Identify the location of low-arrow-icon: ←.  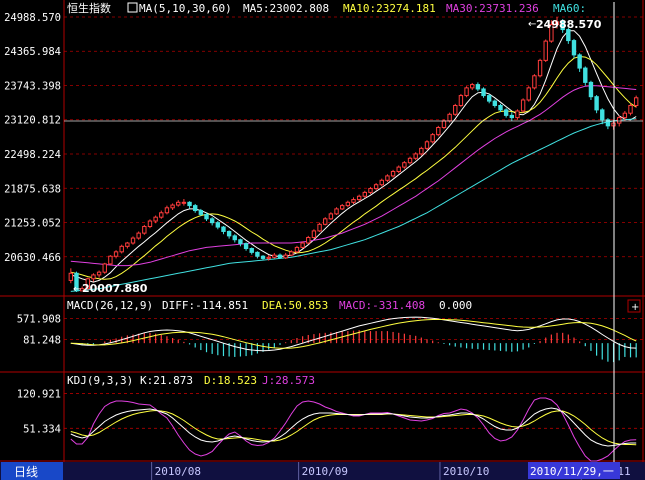
(77, 289).